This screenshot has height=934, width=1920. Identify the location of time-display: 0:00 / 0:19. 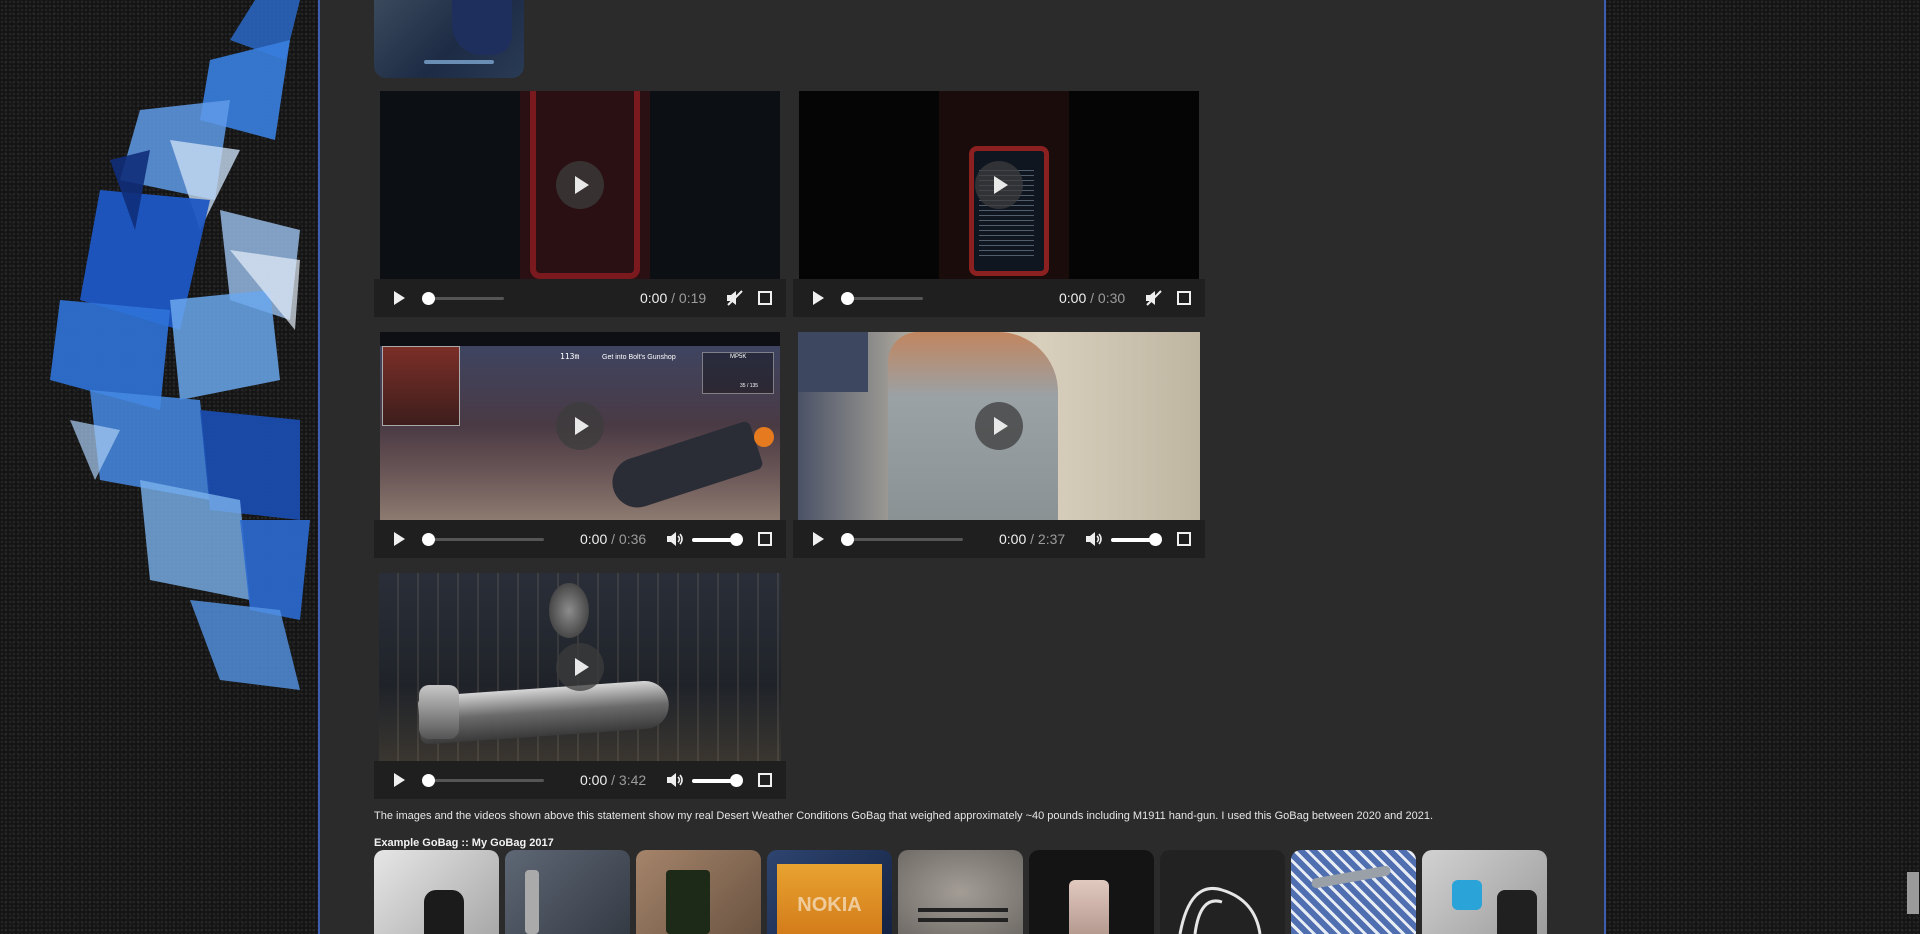
(673, 298).